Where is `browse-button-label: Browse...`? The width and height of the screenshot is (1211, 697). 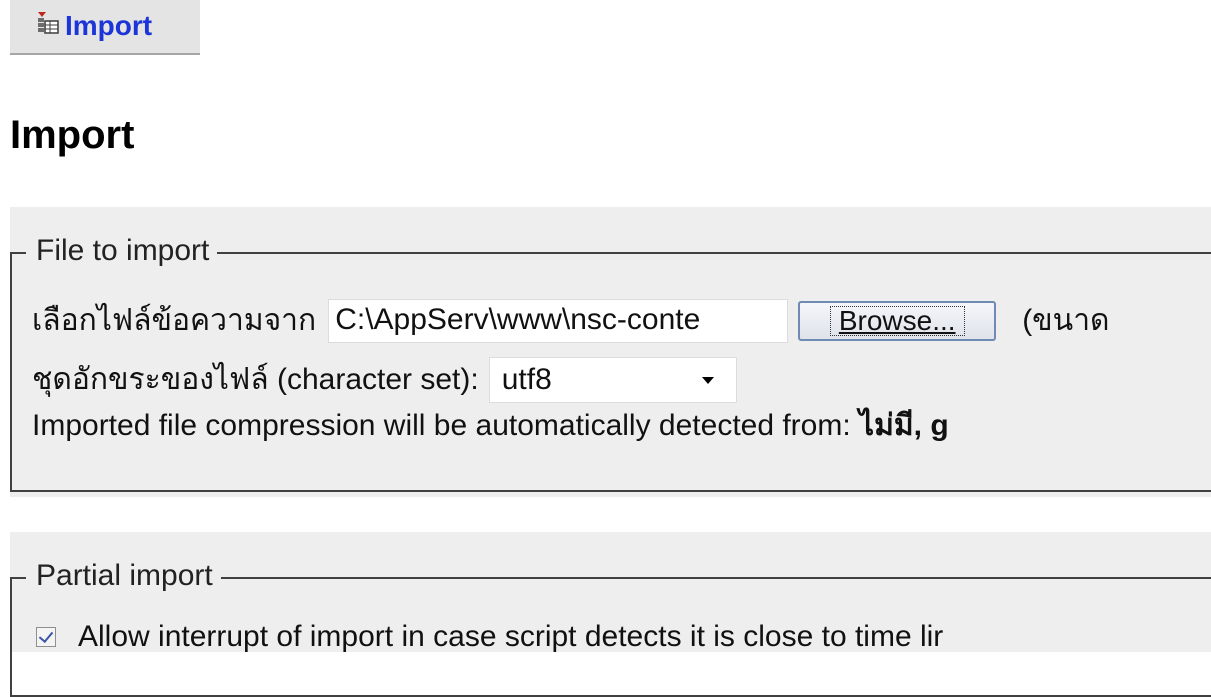
browse-button-label: Browse... is located at coordinates (897, 321).